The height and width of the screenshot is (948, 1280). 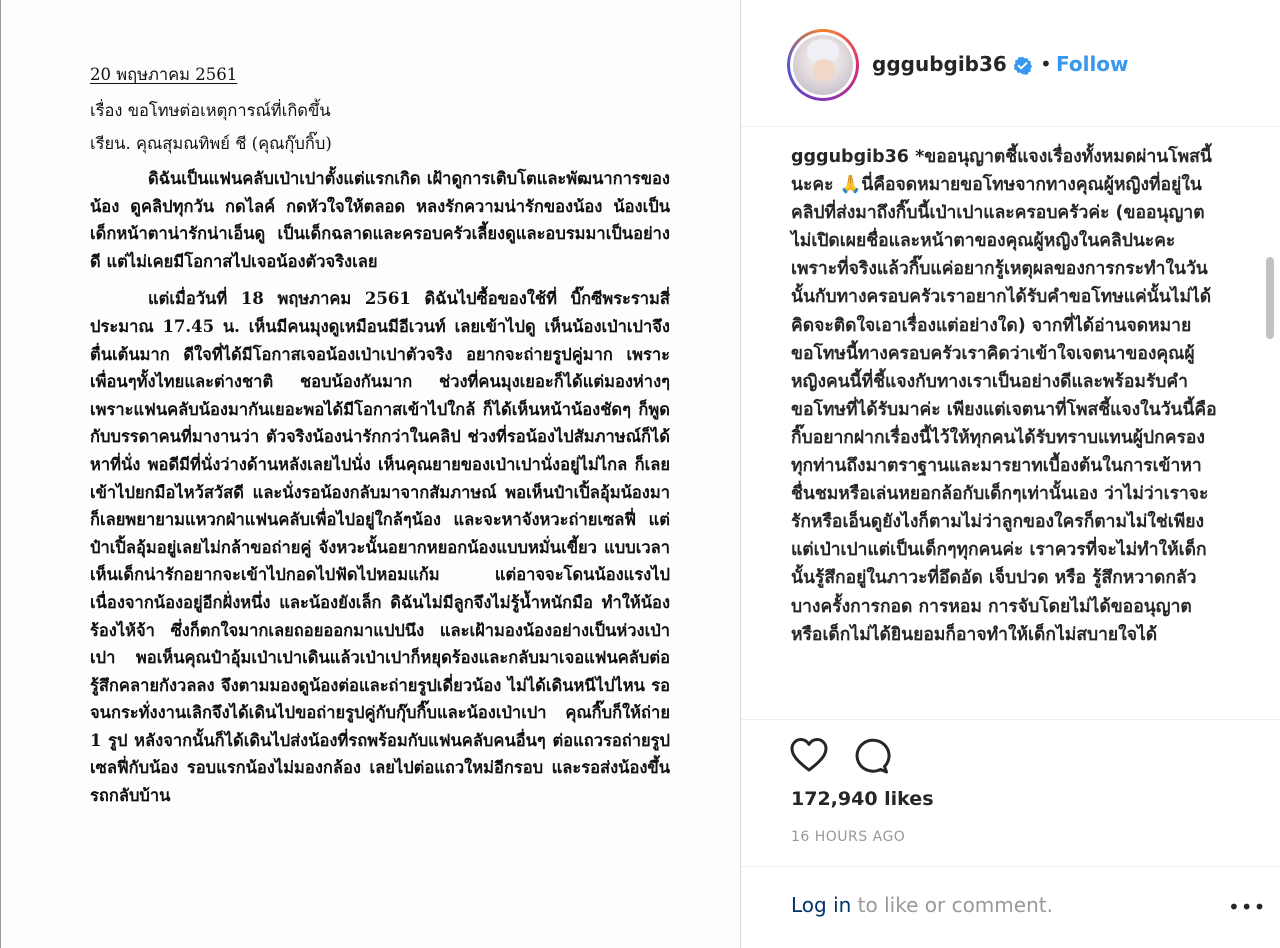 I want to click on more-options-icon: •••, so click(x=1247, y=907).